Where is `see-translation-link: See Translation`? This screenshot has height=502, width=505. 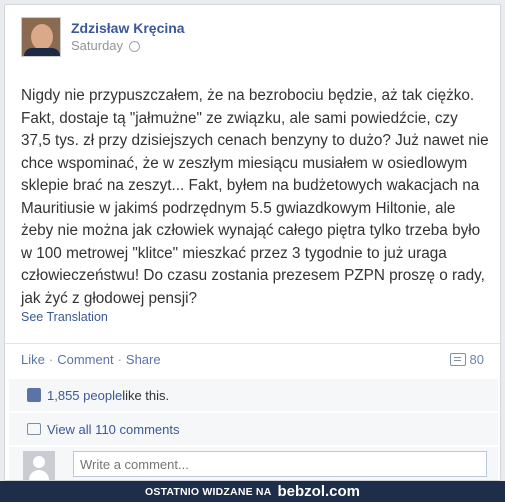 see-translation-link: See Translation is located at coordinates (64, 317).